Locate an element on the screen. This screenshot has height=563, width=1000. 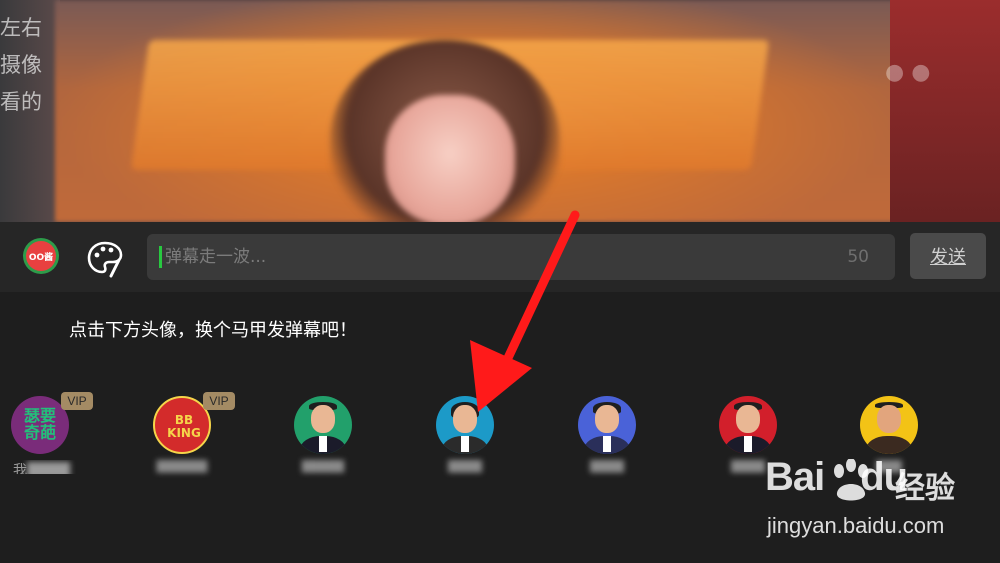
char-counter: 50 is located at coordinates (858, 257).